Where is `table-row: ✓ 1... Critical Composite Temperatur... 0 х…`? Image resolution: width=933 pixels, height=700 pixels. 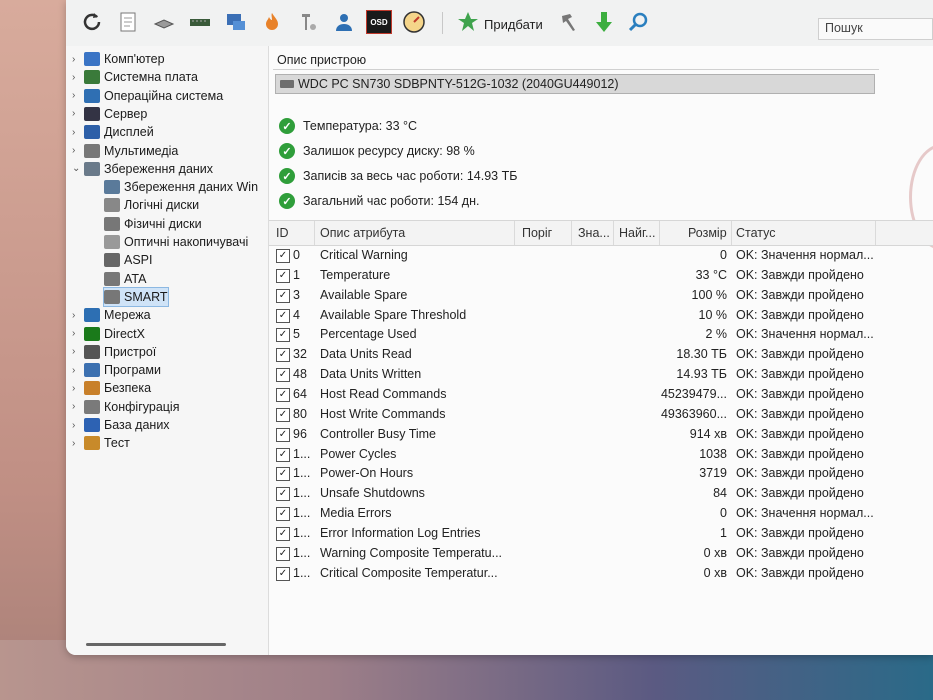 table-row: ✓ 1... Critical Composite Temperatur... 0 х… is located at coordinates (601, 574).